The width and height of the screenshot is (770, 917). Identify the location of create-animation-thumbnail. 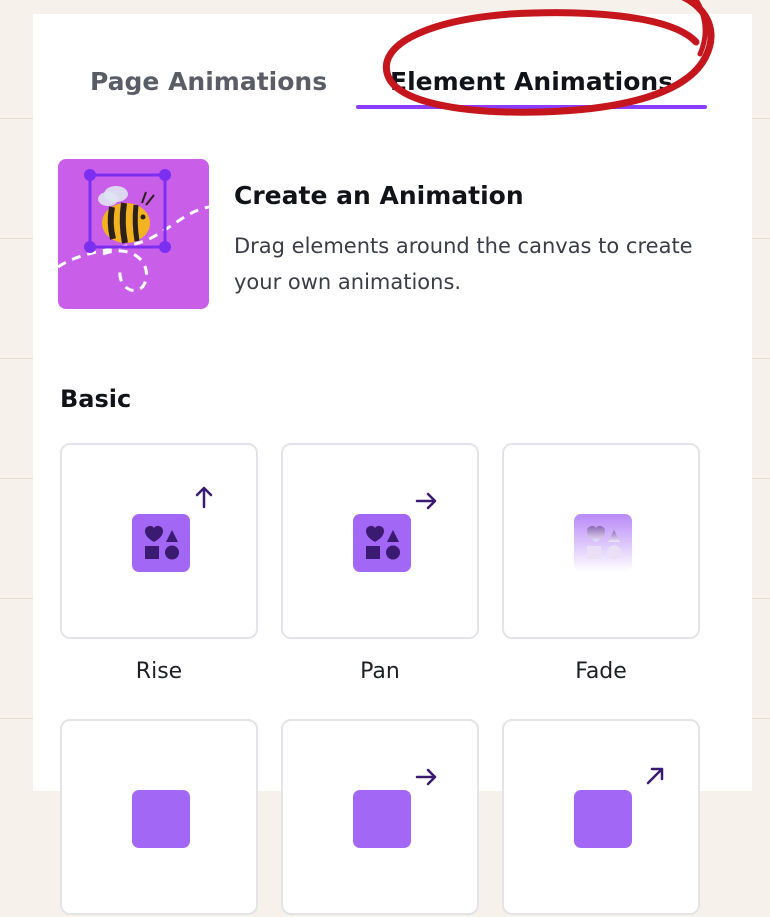
(133, 234).